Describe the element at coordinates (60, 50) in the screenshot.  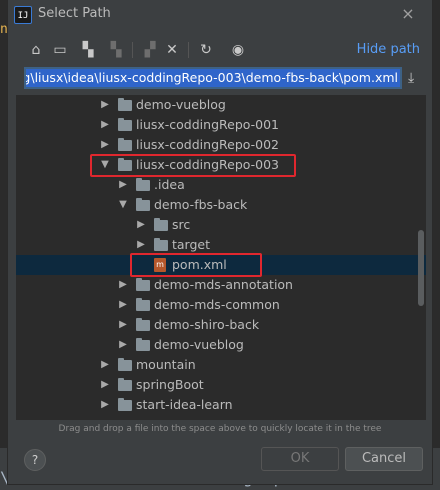
I see `desktop-icon: ▭` at that location.